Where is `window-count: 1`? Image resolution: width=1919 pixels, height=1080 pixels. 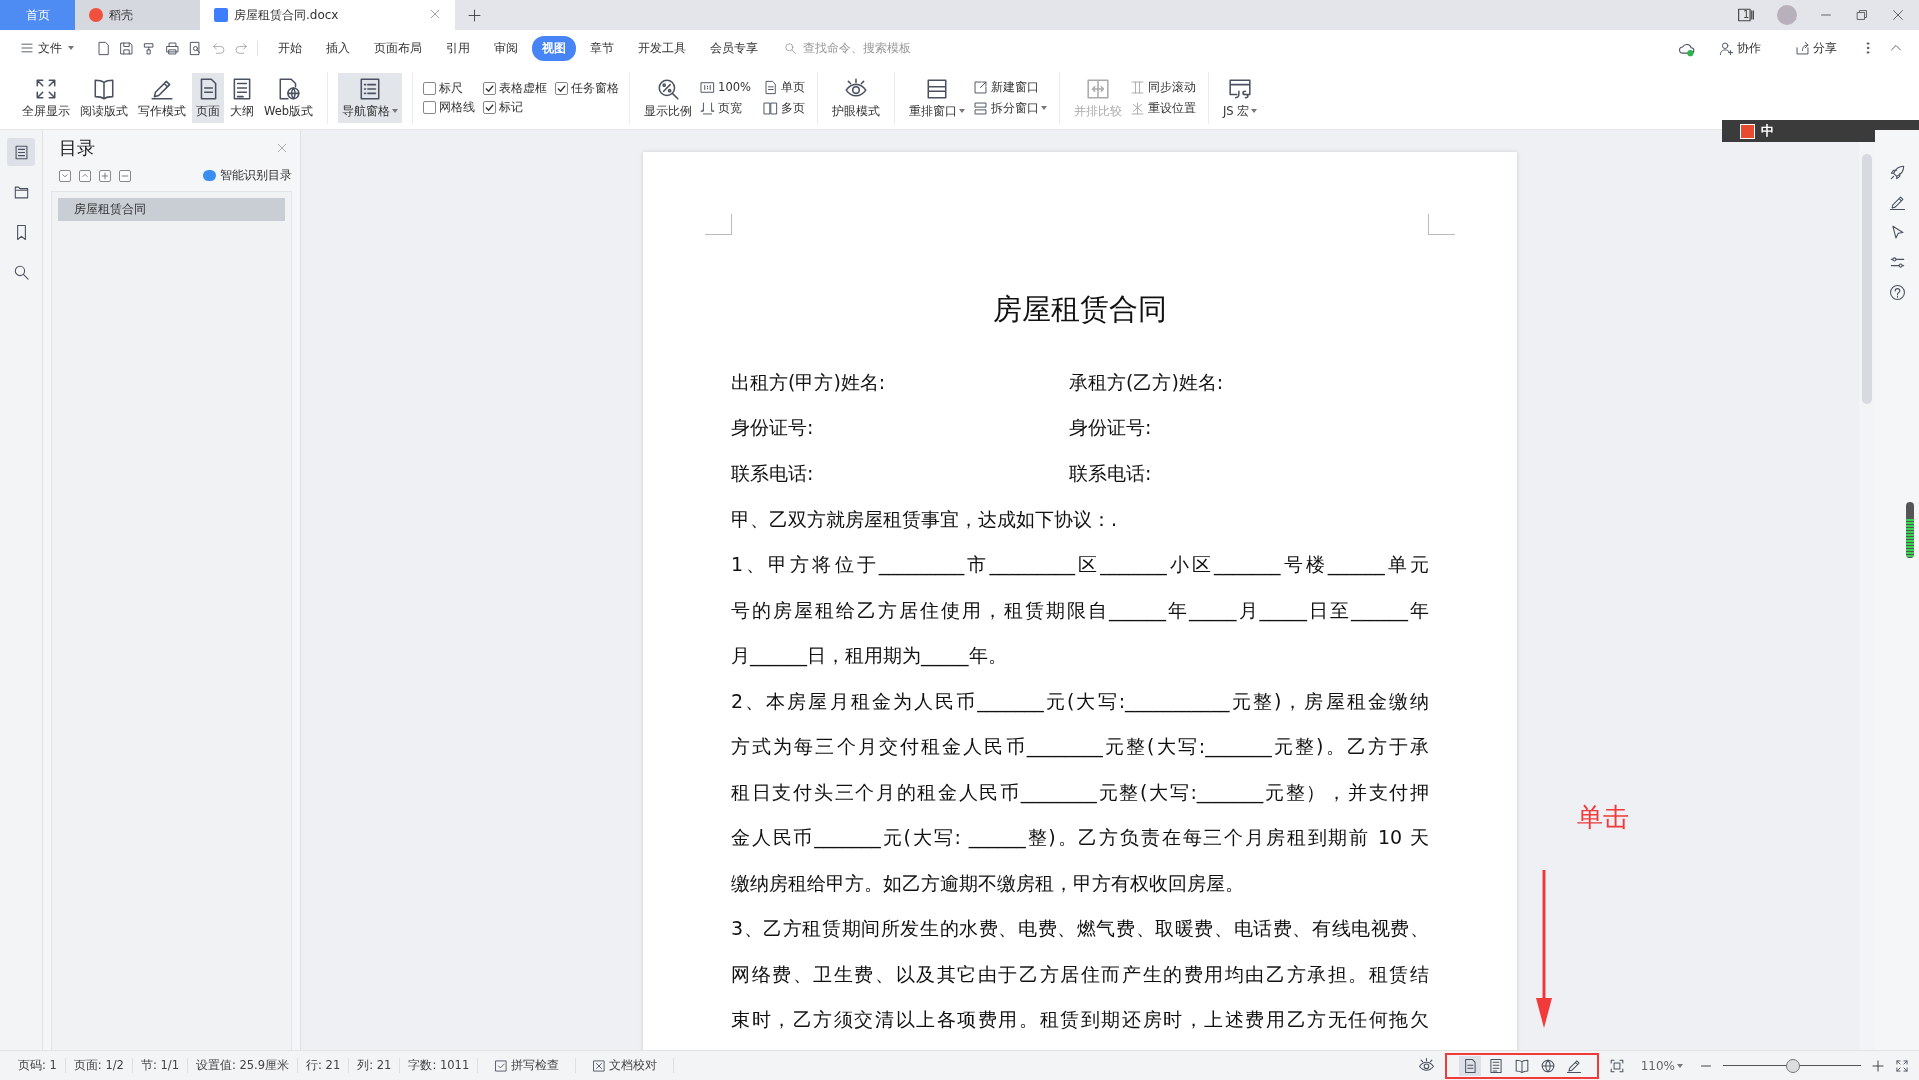 window-count: 1 is located at coordinates (1746, 14).